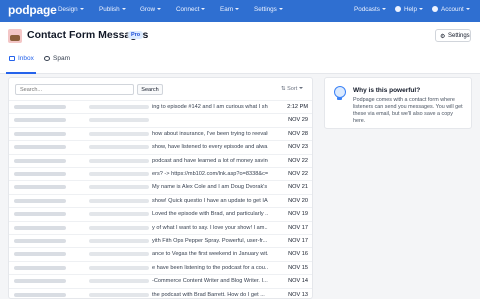 This screenshot has width=480, height=299. Describe the element at coordinates (268, 9) in the screenshot. I see `nav-settings: Settings` at that location.